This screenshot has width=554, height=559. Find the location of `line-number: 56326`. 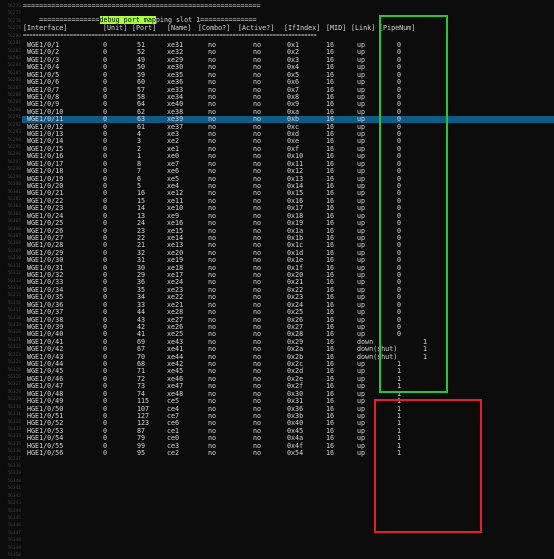

line-number: 56326 is located at coordinates (14, 377).